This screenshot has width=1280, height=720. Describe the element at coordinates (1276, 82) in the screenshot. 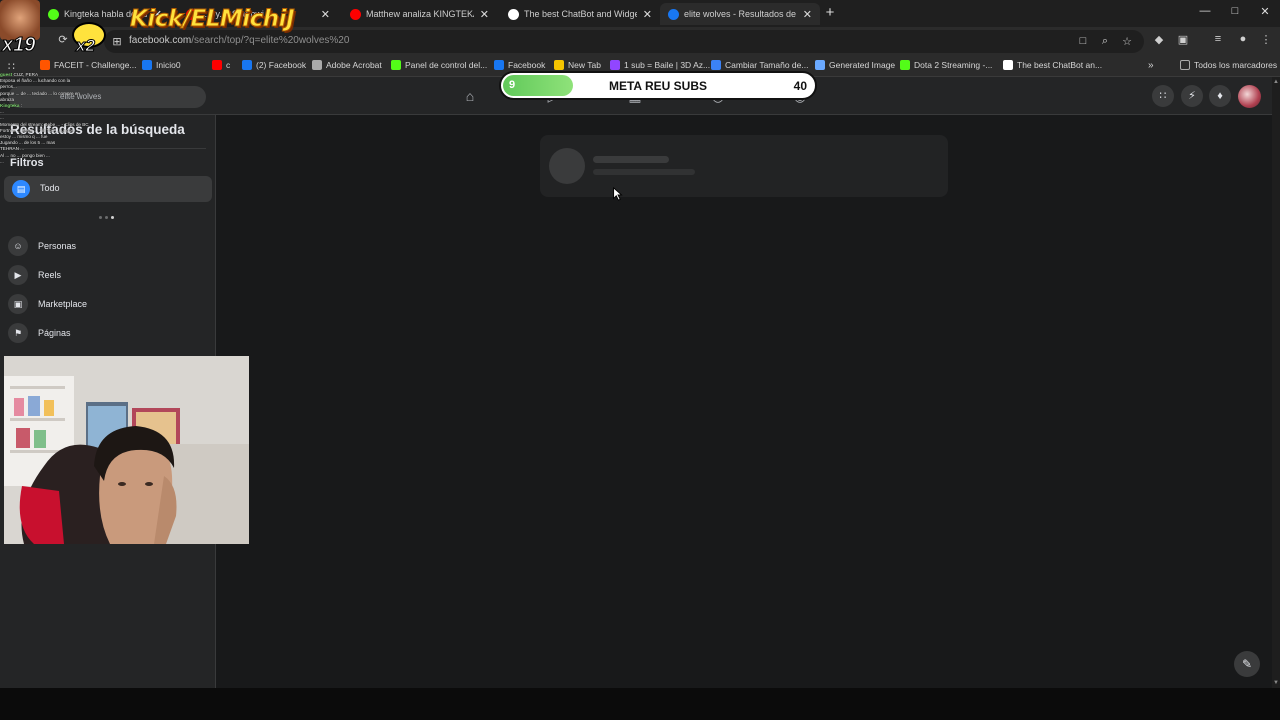

I see `scroll-up-icon: ▲` at that location.